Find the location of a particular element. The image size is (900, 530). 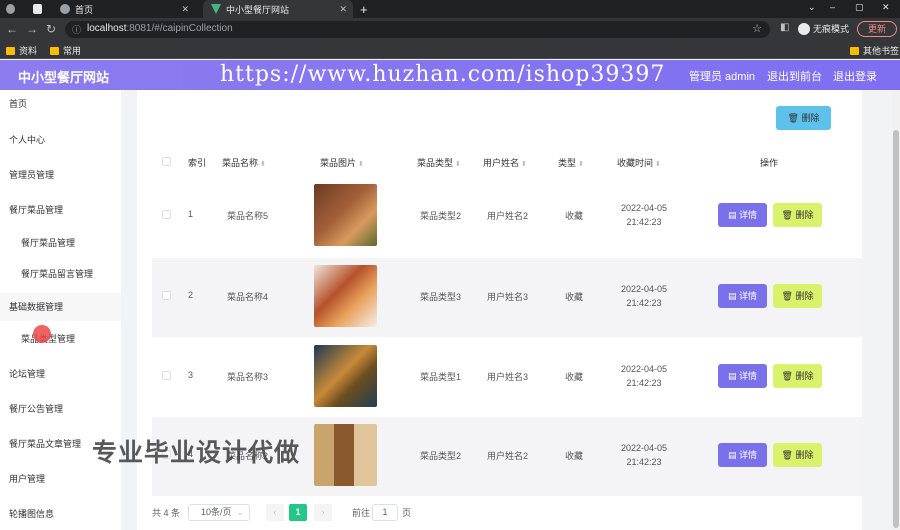

header-kind: 类型 ⬍ is located at coordinates (571, 162).